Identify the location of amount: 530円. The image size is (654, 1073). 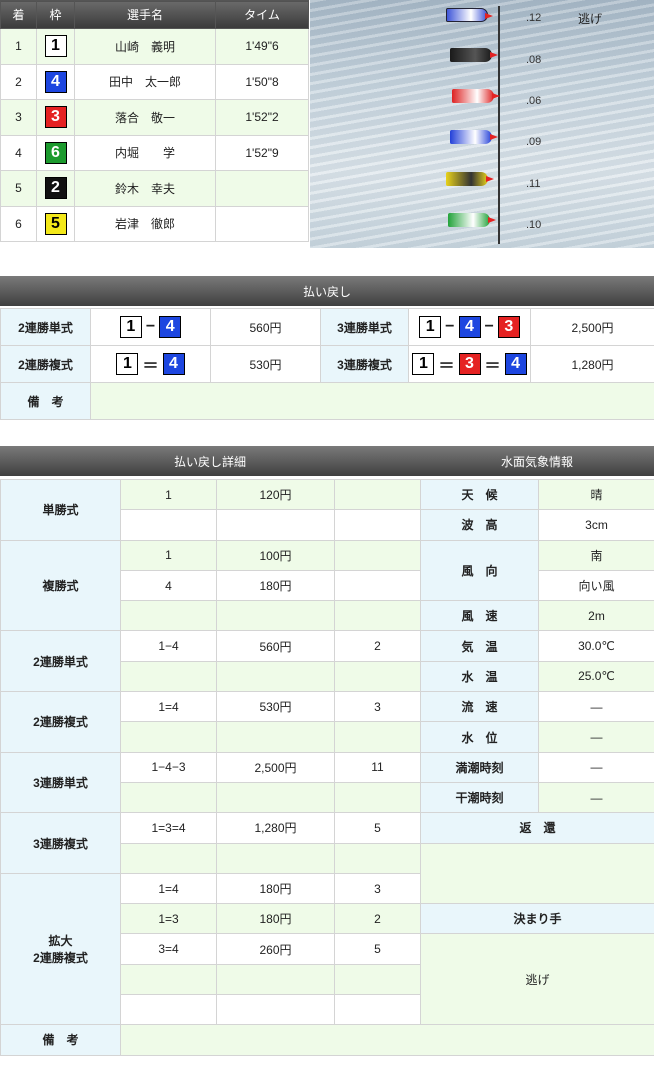
(275, 707).